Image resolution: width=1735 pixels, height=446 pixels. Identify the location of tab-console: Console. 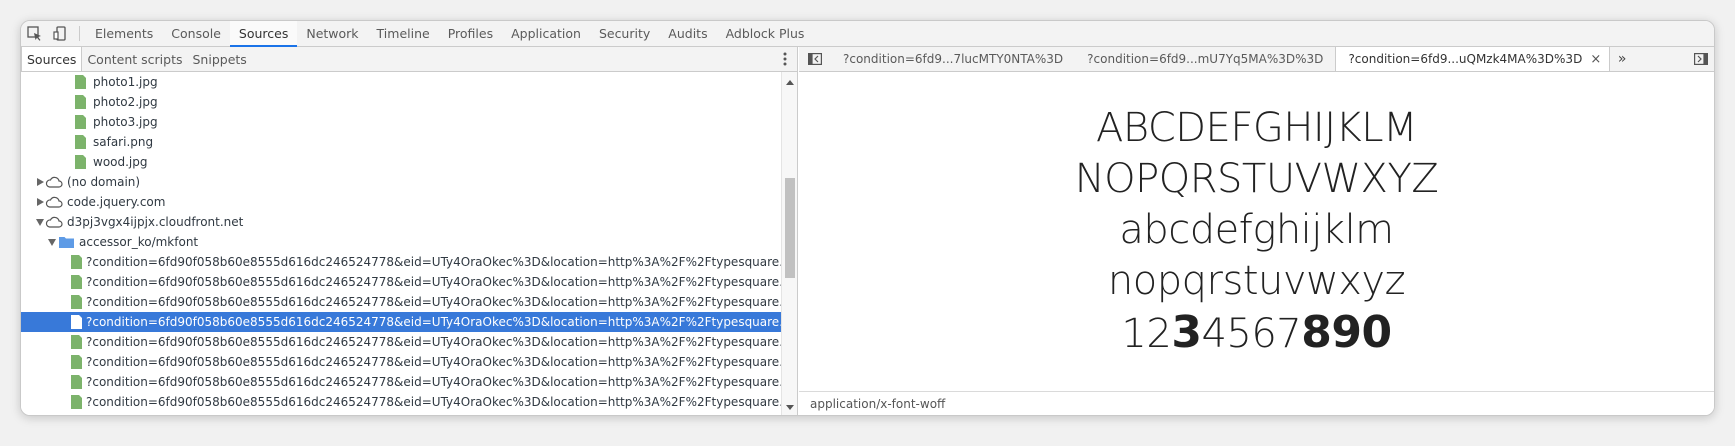
(196, 33).